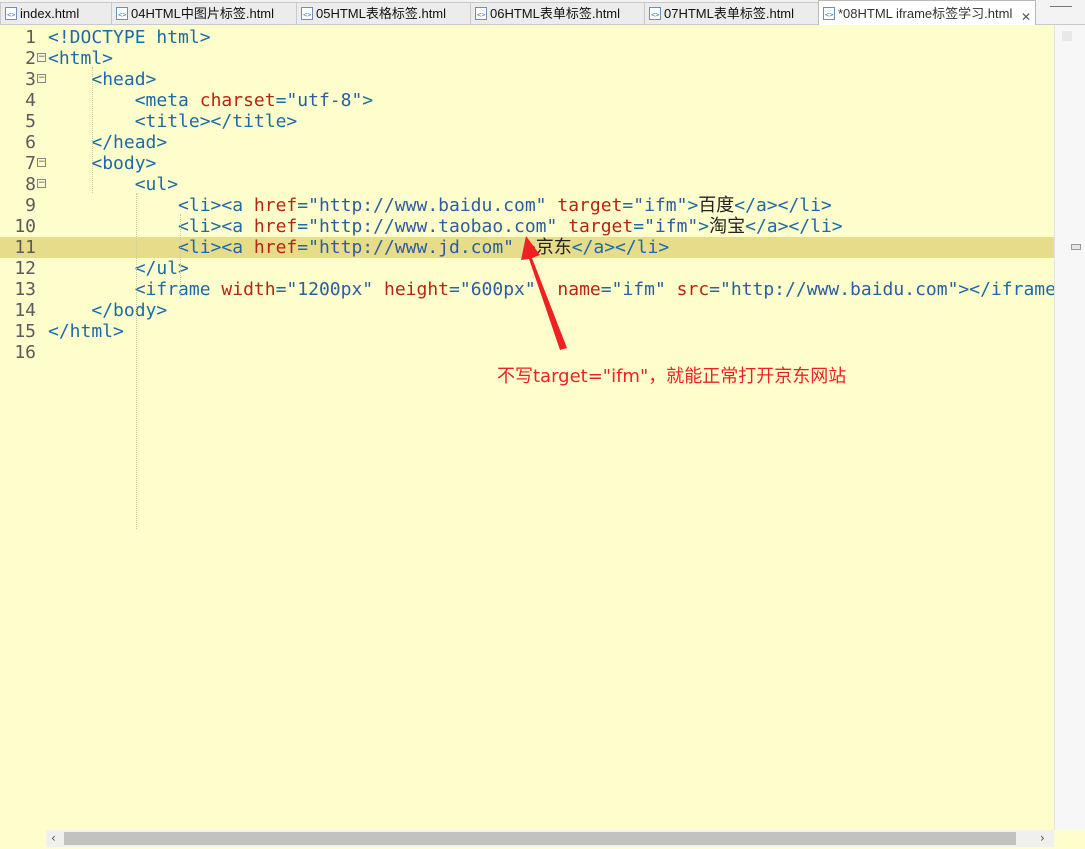 This screenshot has height=849, width=1085. What do you see at coordinates (248, 289) in the screenshot?
I see `code-token: width` at bounding box center [248, 289].